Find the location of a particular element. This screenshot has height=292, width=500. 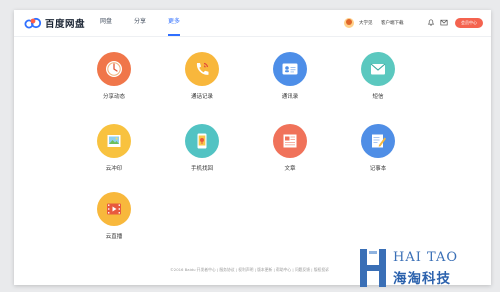

film-icon is located at coordinates (114, 209).